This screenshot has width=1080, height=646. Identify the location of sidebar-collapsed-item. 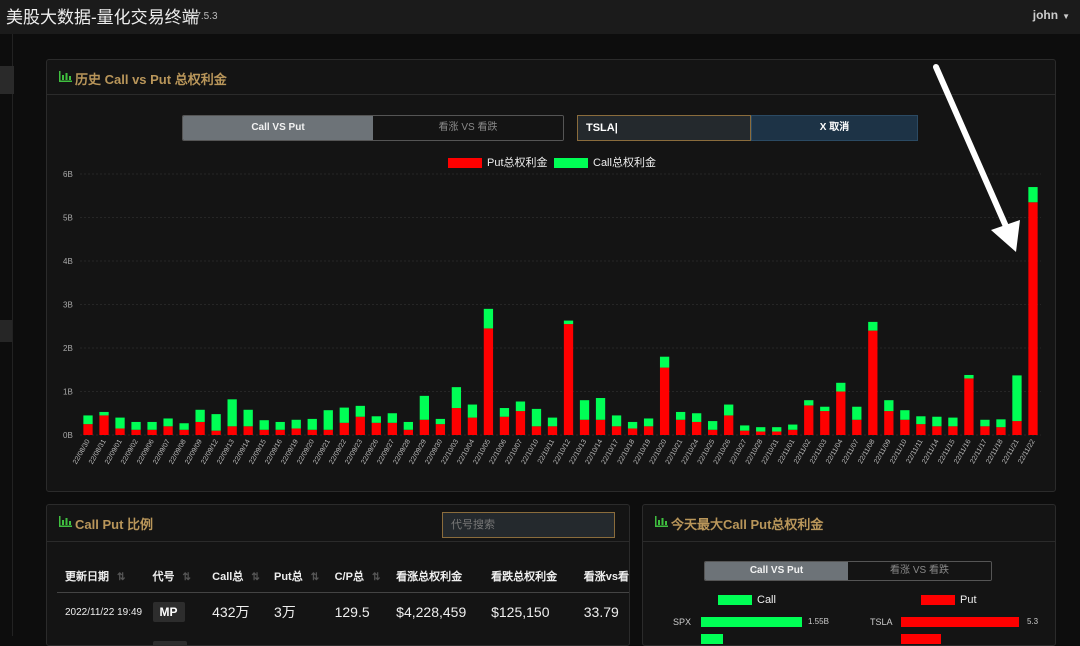
(6, 331).